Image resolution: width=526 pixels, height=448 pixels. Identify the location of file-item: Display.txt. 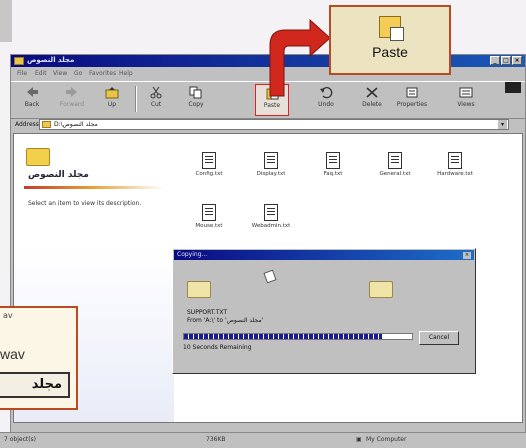
(271, 164).